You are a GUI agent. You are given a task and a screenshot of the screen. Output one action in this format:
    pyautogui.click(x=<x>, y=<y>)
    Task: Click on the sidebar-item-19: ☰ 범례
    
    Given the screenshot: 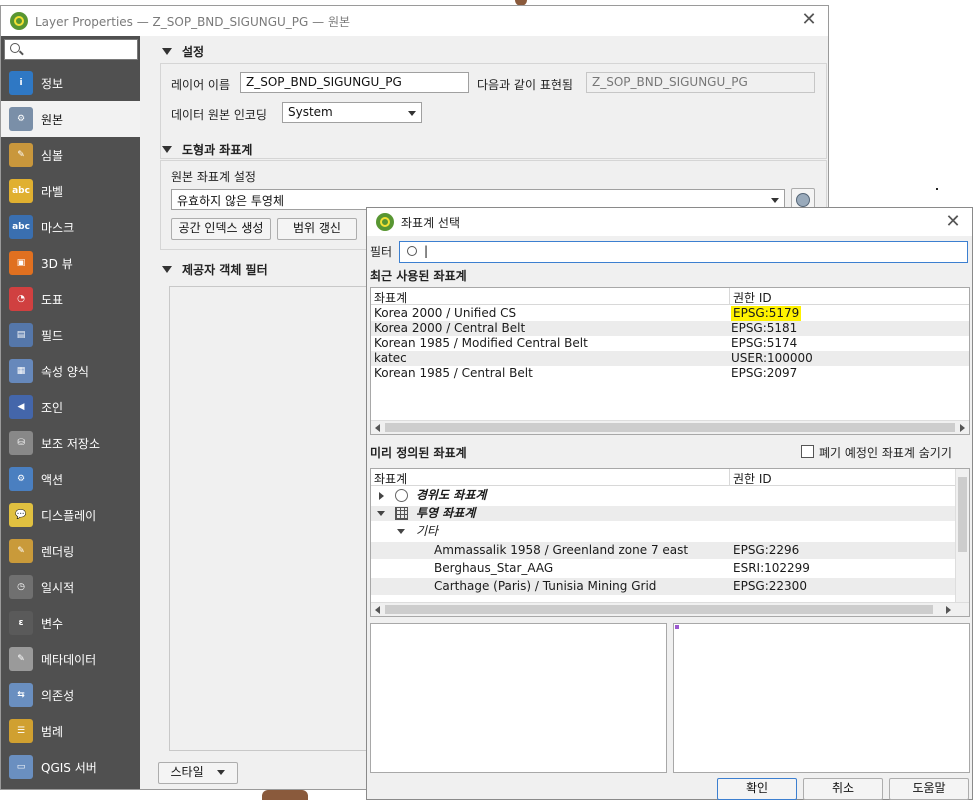 What is the action you would take?
    pyautogui.click(x=70, y=731)
    